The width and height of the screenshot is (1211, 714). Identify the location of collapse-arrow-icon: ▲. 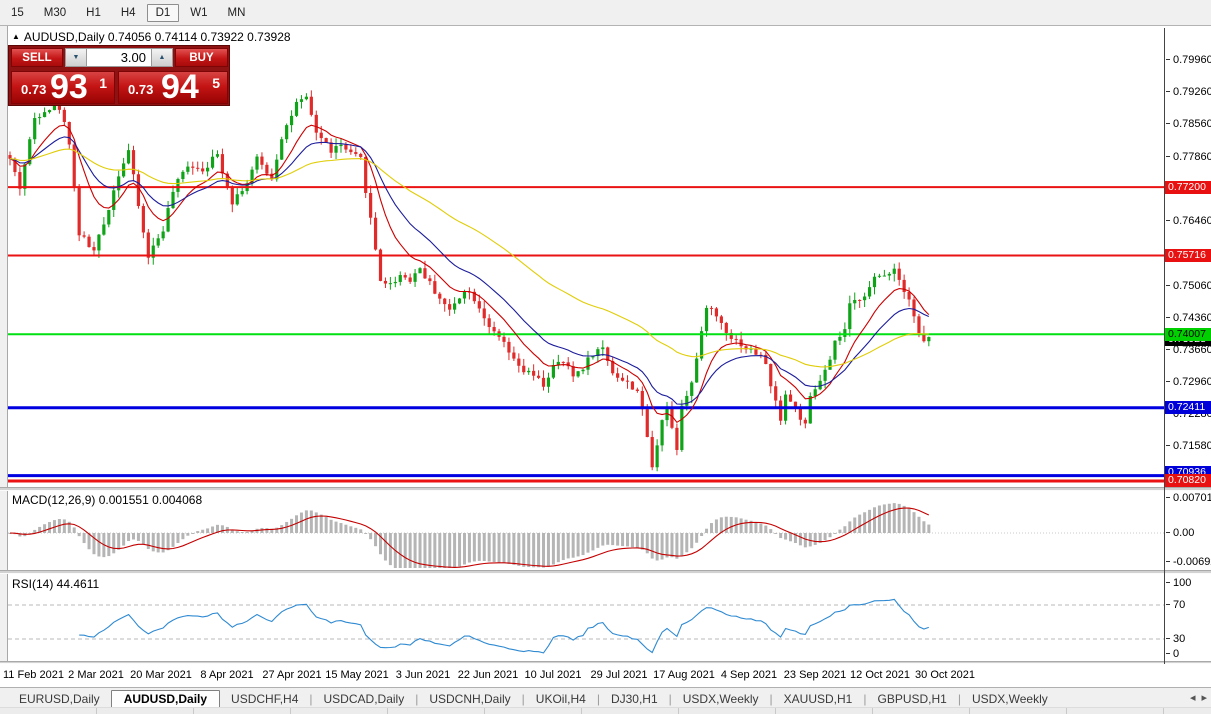
(16, 36).